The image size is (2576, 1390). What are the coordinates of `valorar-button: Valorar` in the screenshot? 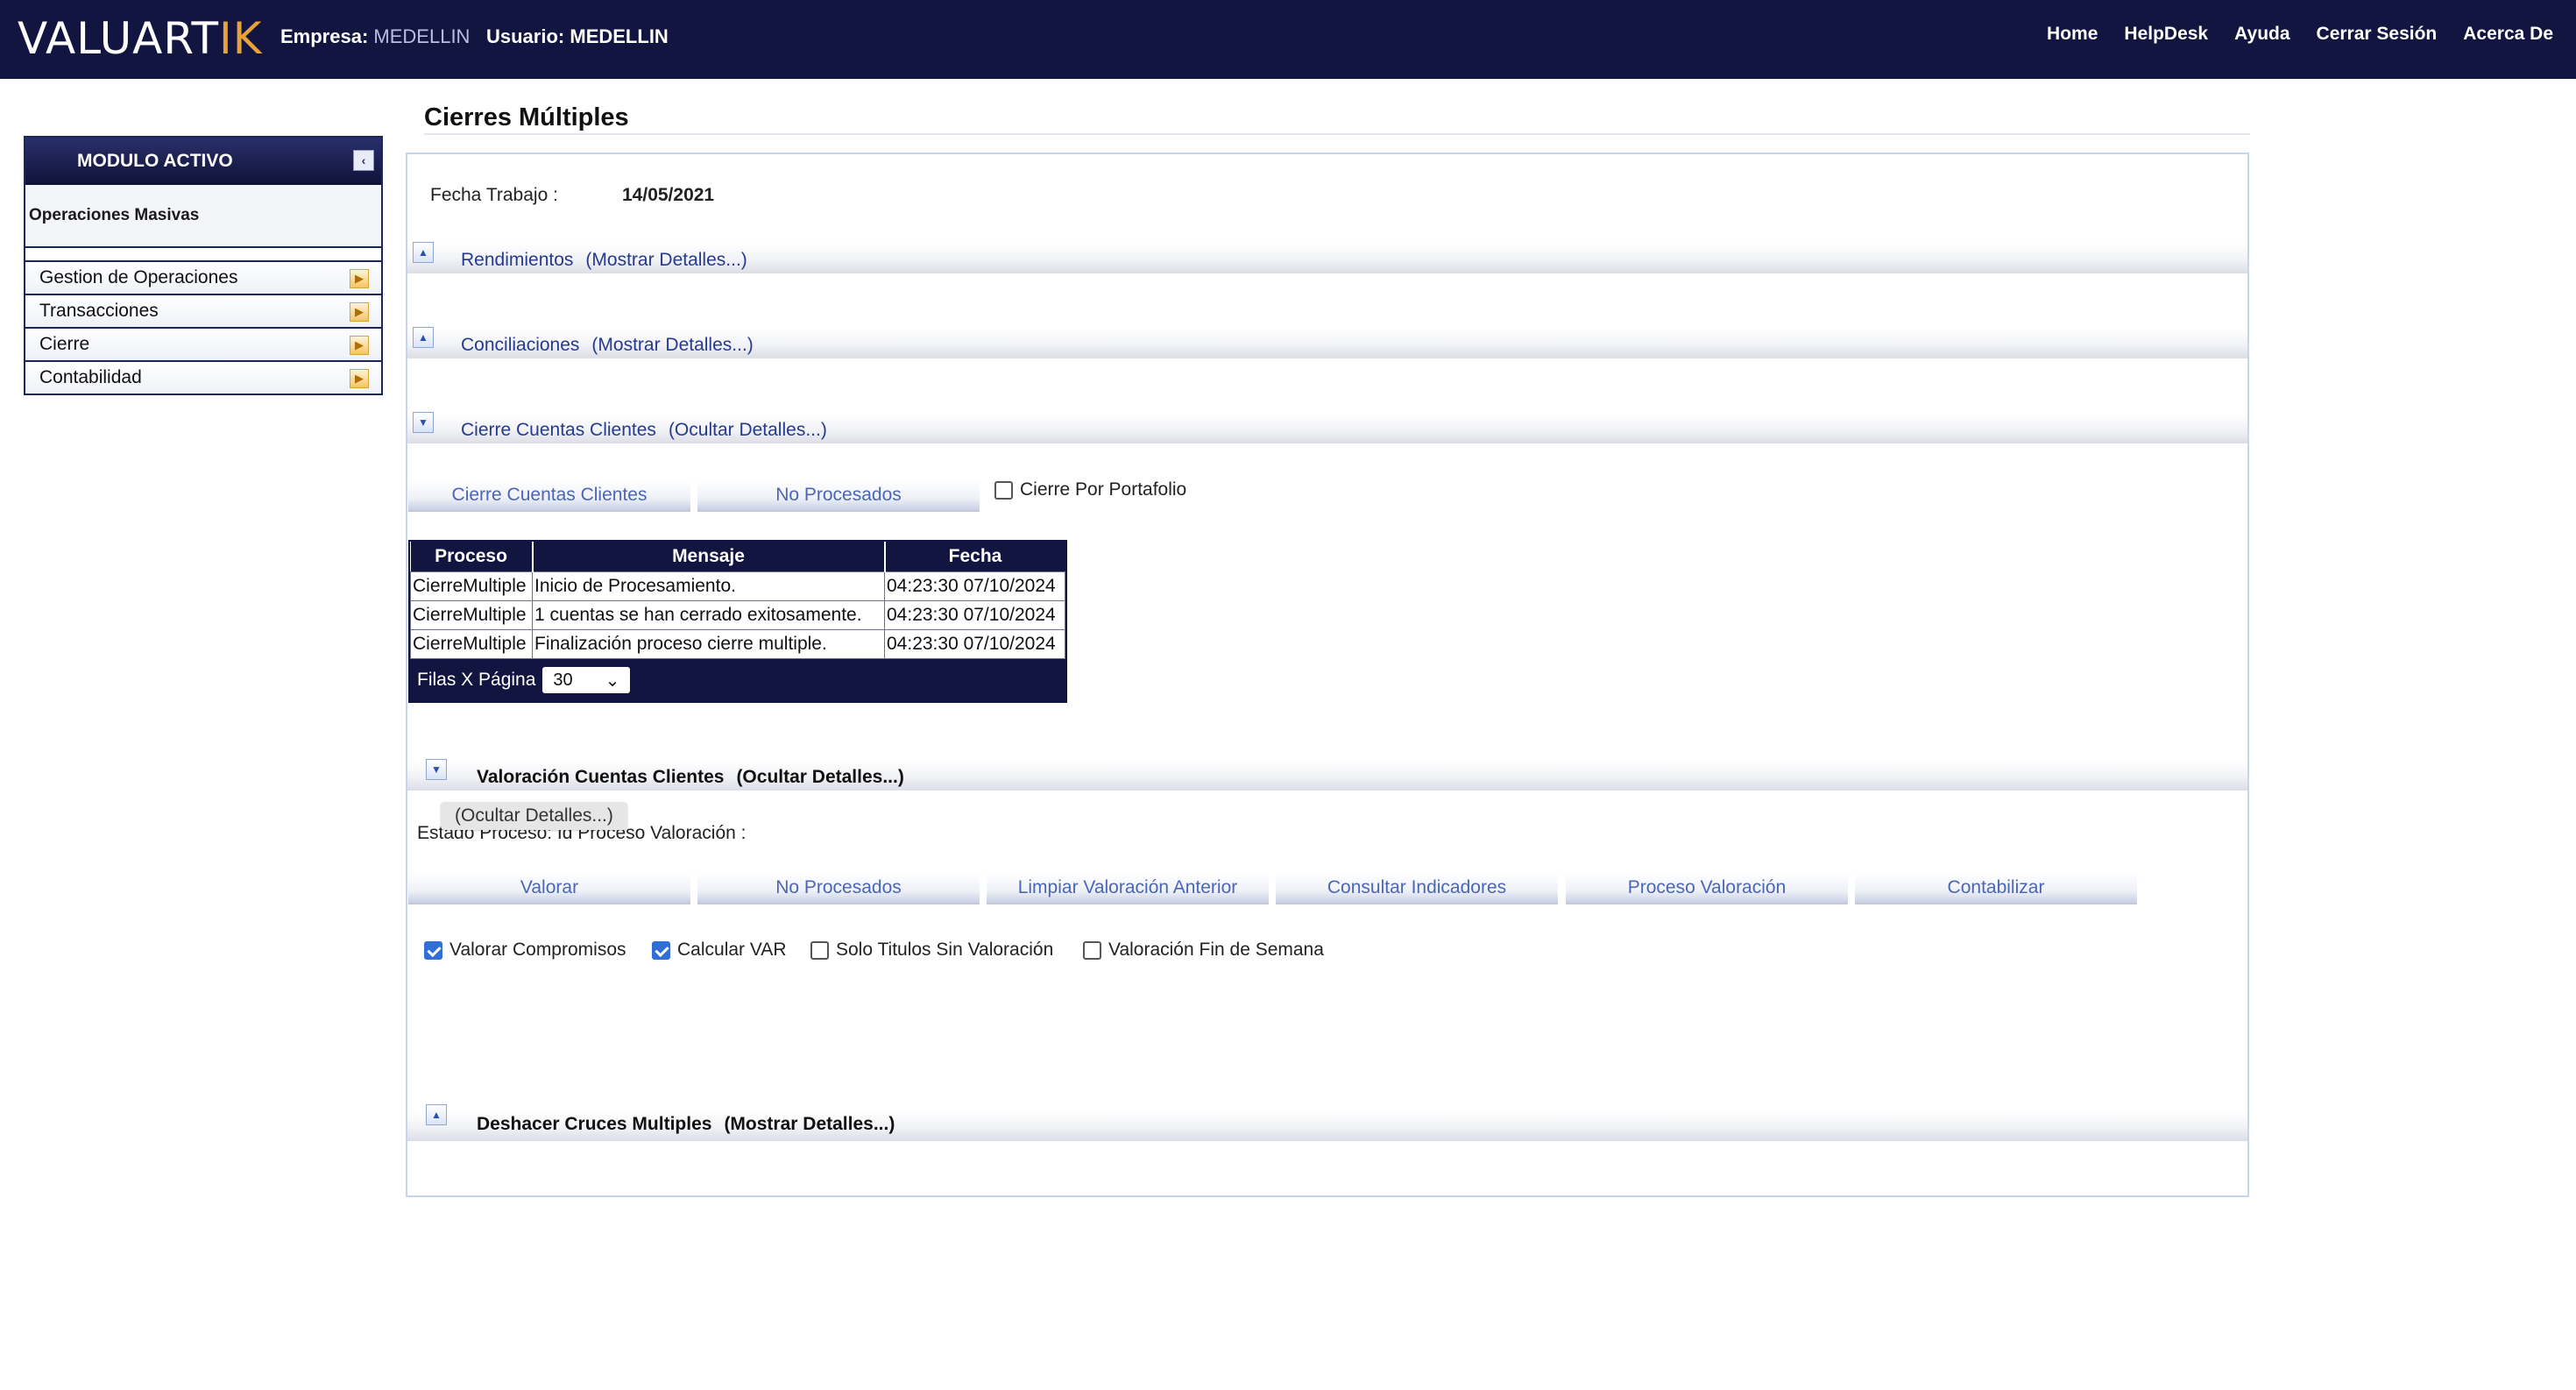 It's located at (549, 888).